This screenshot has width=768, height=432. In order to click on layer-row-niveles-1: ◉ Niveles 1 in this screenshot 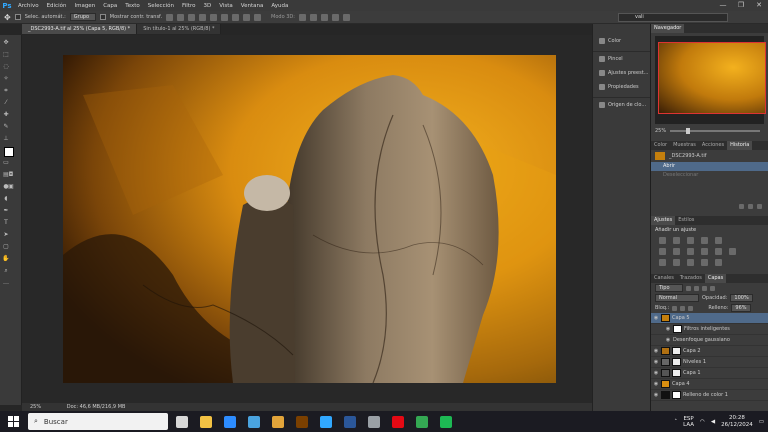, I will do `click(709, 362)`.